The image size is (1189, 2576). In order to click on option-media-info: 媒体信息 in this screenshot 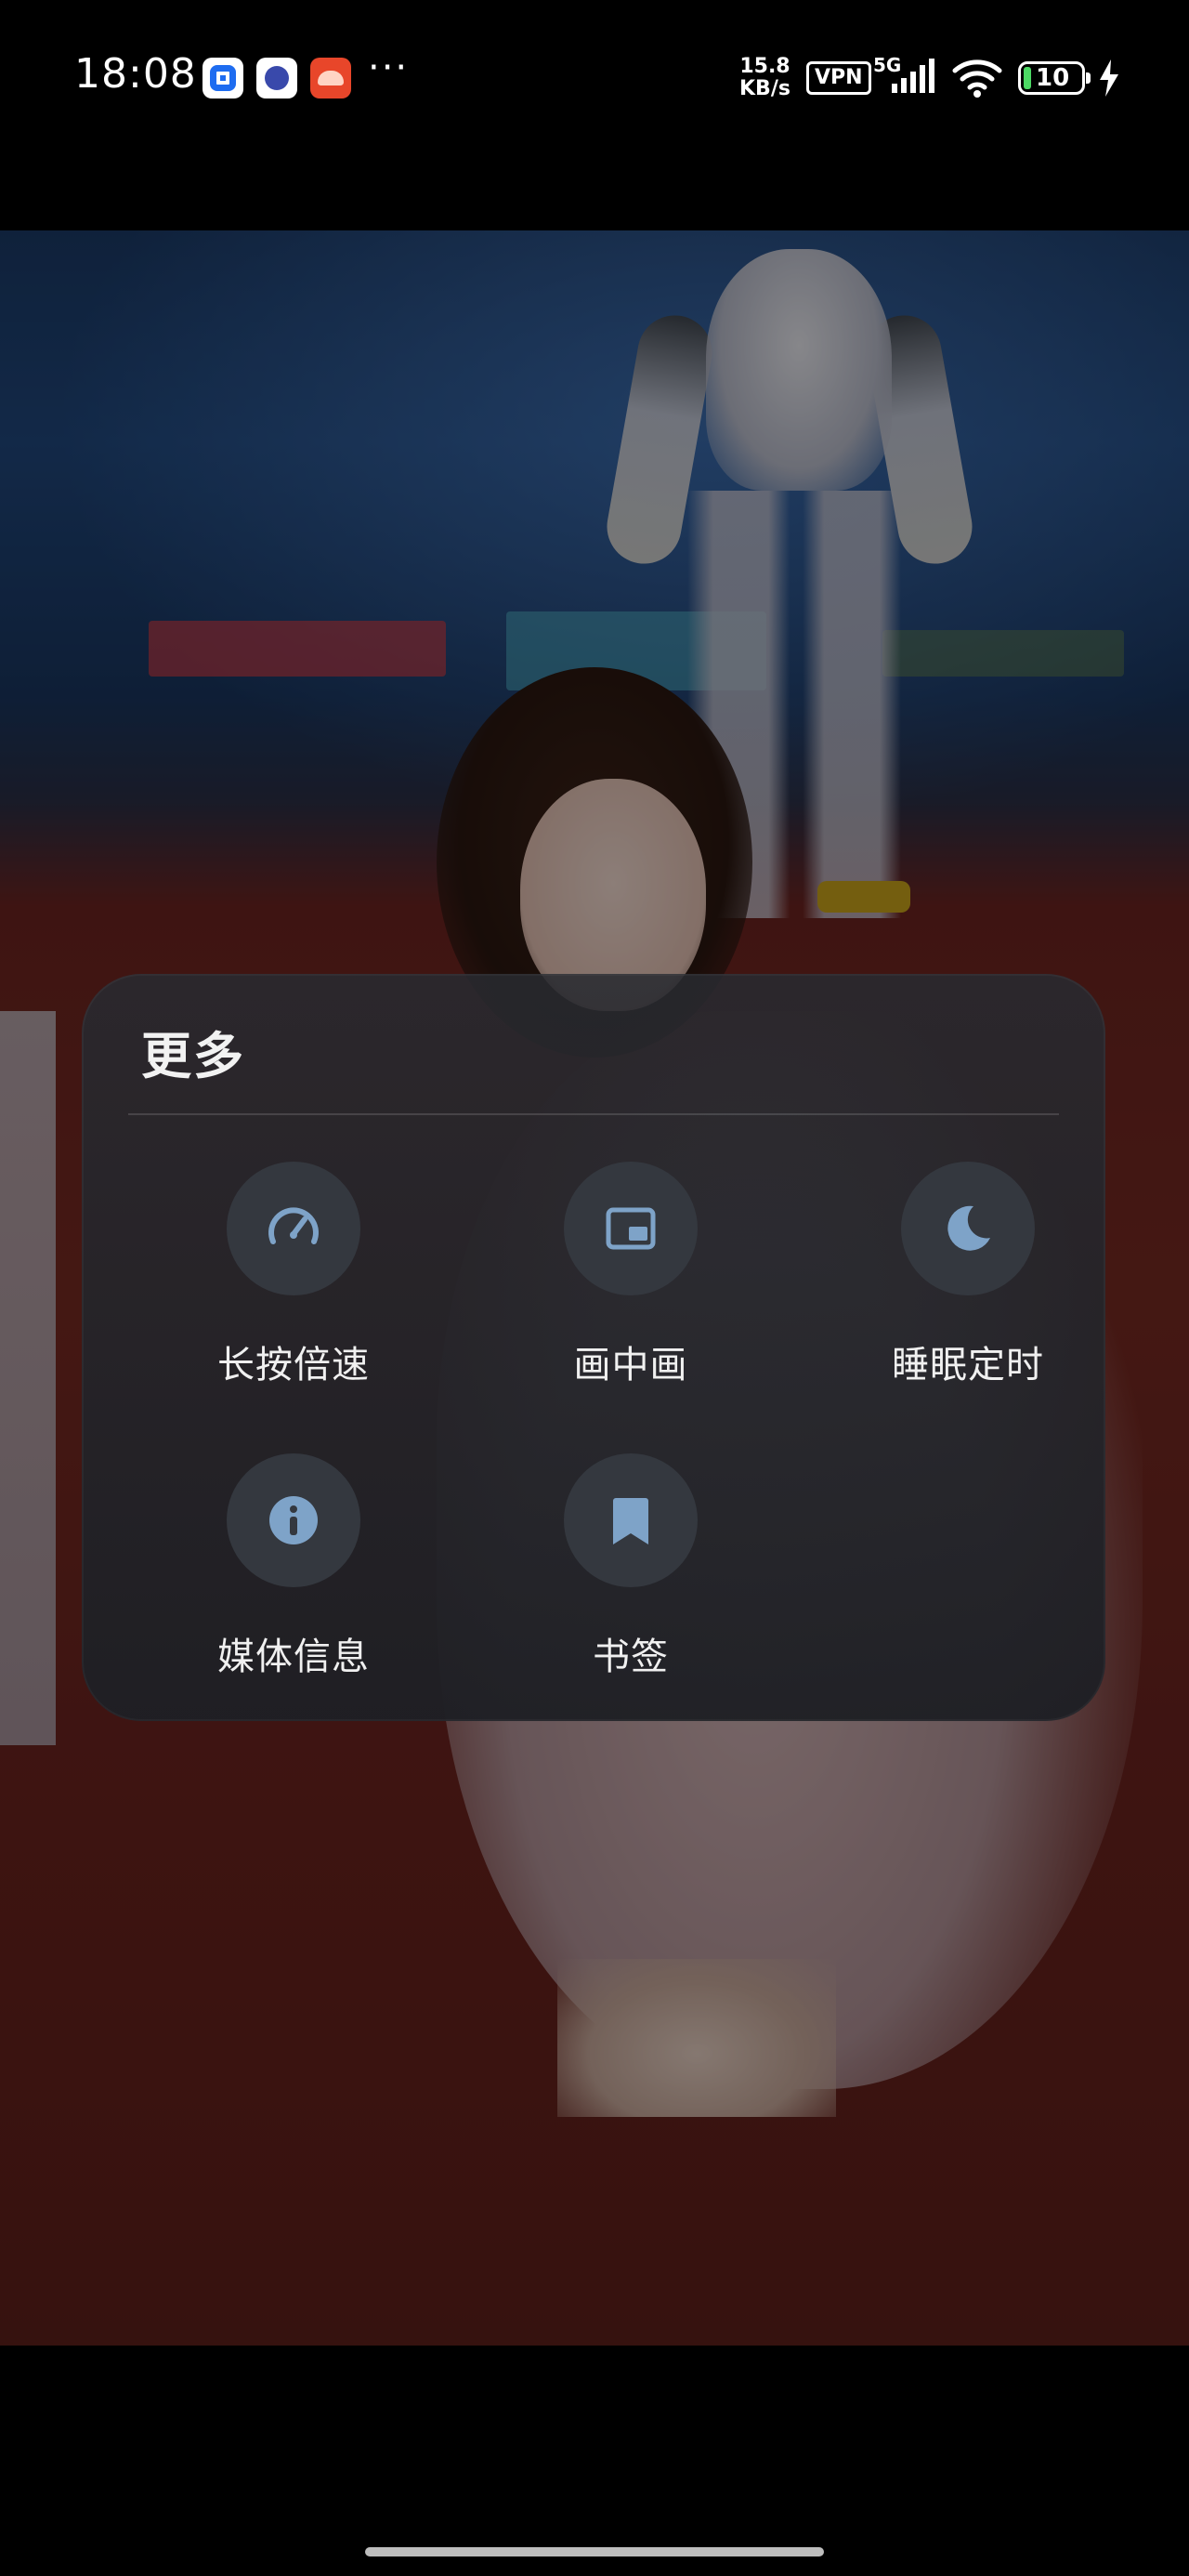, I will do `click(293, 1574)`.